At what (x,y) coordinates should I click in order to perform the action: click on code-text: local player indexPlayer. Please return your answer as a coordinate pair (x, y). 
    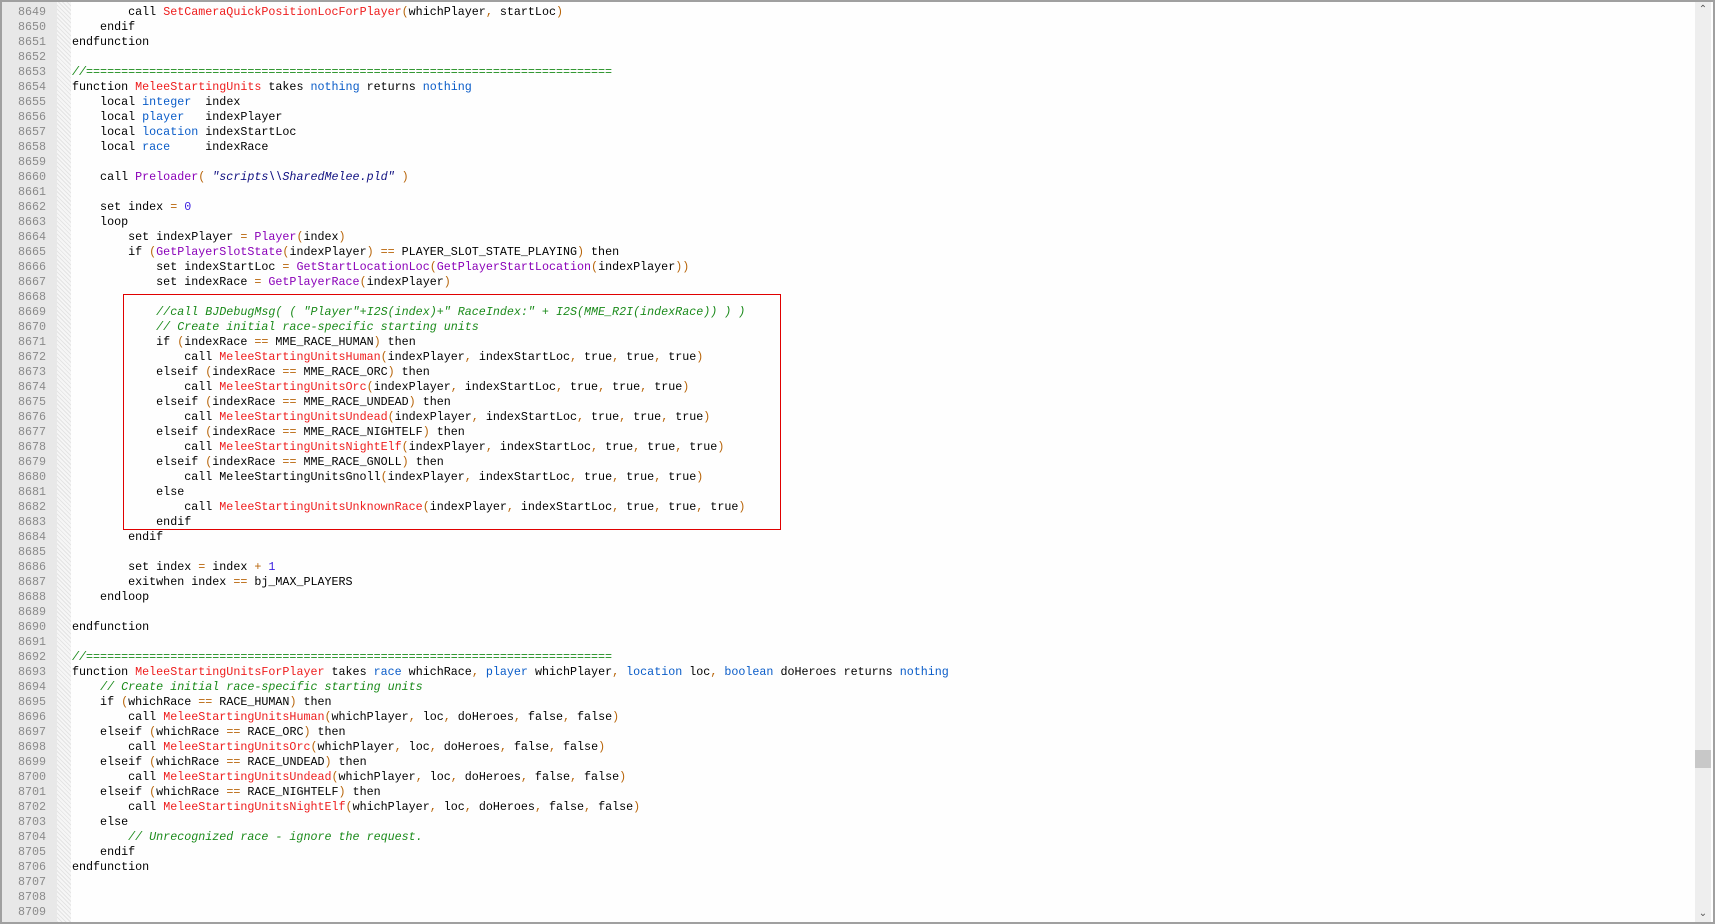
    Looking at the image, I should click on (177, 117).